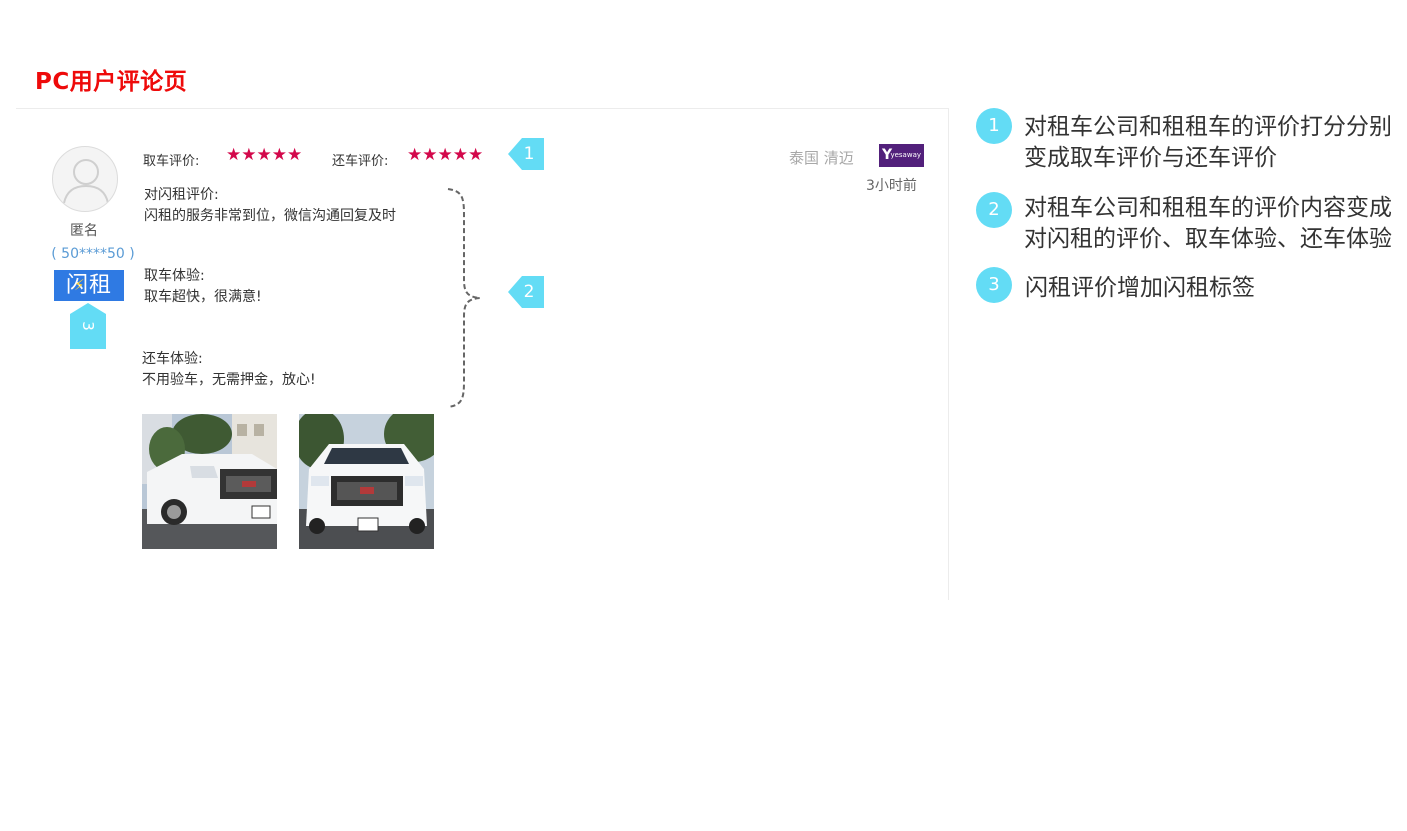 This screenshot has width=1407, height=831. I want to click on callout-2-number: 2, so click(529, 292).